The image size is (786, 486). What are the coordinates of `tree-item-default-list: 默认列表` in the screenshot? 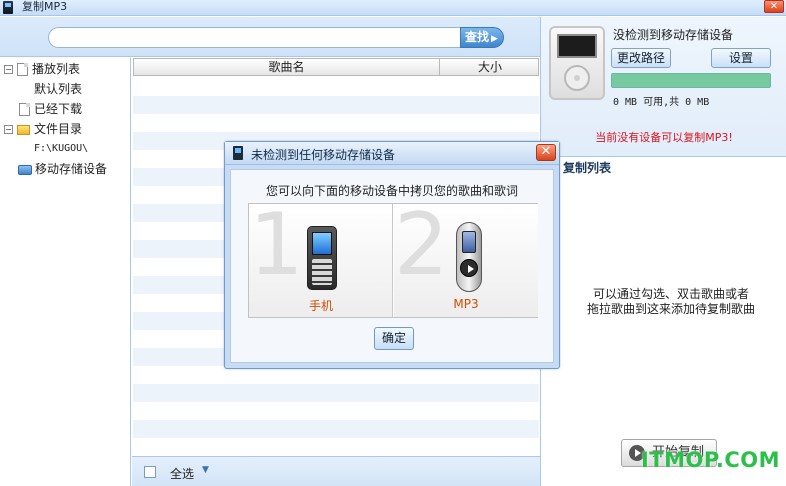 It's located at (58, 89).